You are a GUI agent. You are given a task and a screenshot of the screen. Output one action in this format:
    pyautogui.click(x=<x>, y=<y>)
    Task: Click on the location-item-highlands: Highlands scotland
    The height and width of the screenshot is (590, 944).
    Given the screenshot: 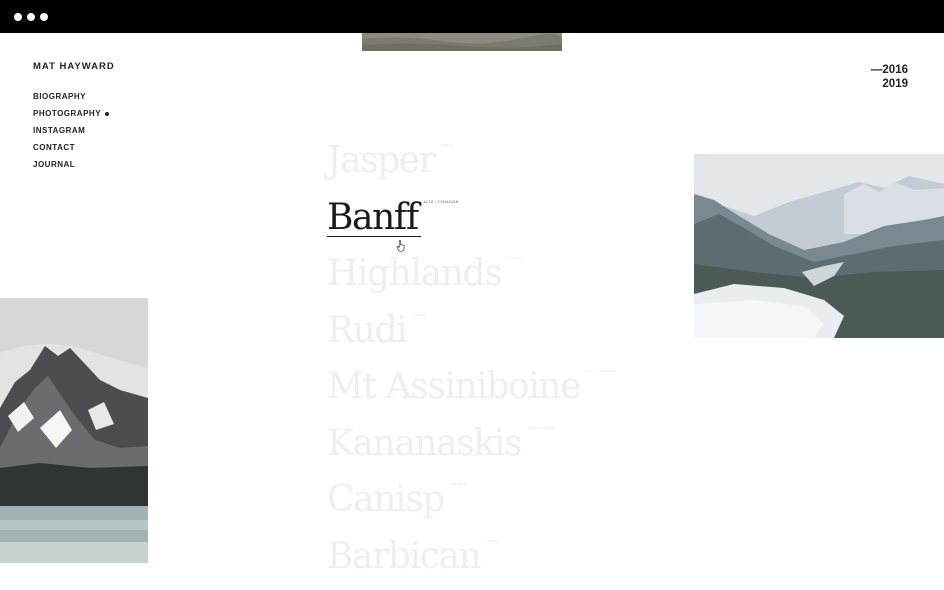 What is the action you would take?
    pyautogui.click(x=453, y=279)
    